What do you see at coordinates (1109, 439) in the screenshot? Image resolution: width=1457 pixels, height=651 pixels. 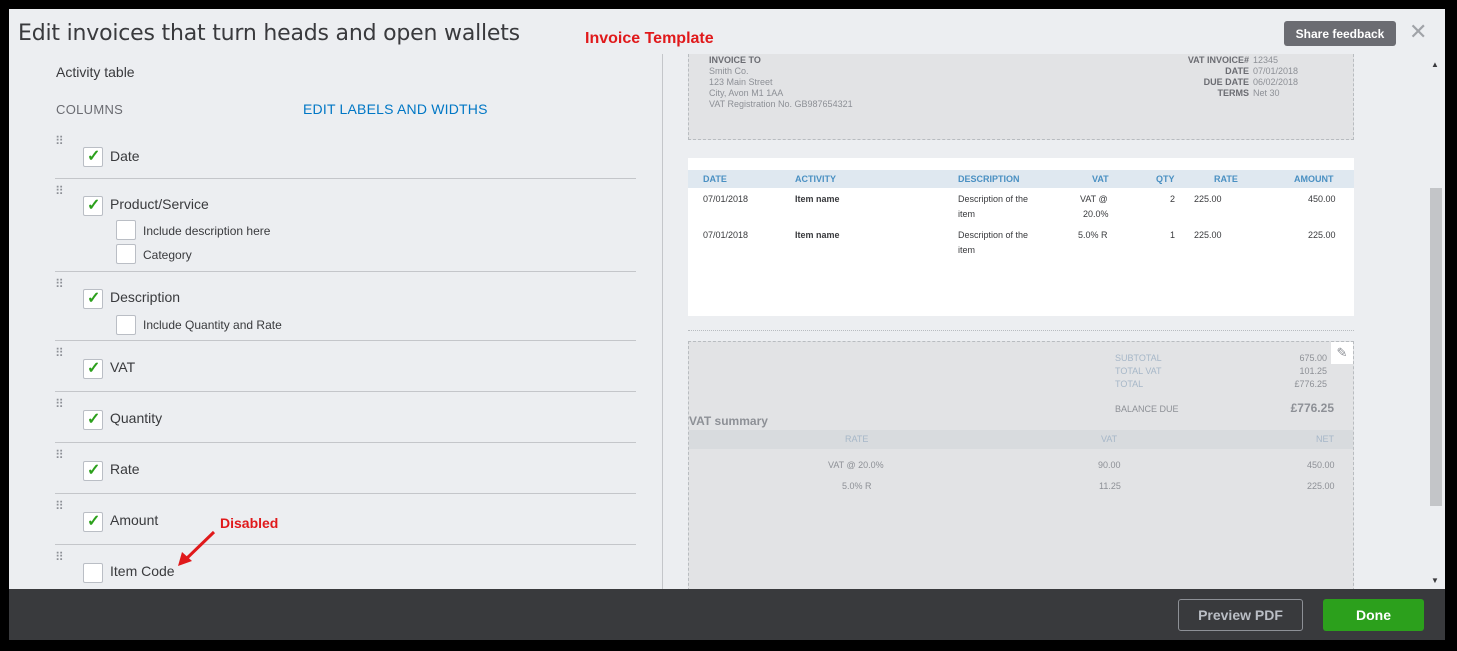 I see `vat-th-vat: VAT` at bounding box center [1109, 439].